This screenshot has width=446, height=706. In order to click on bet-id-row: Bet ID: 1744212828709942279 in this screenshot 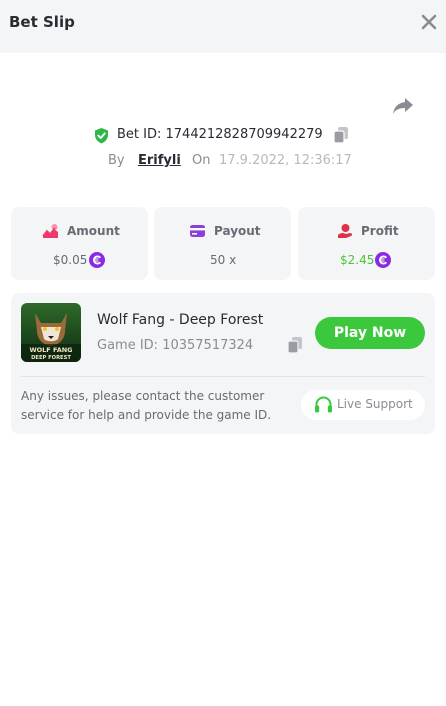, I will do `click(223, 135)`.